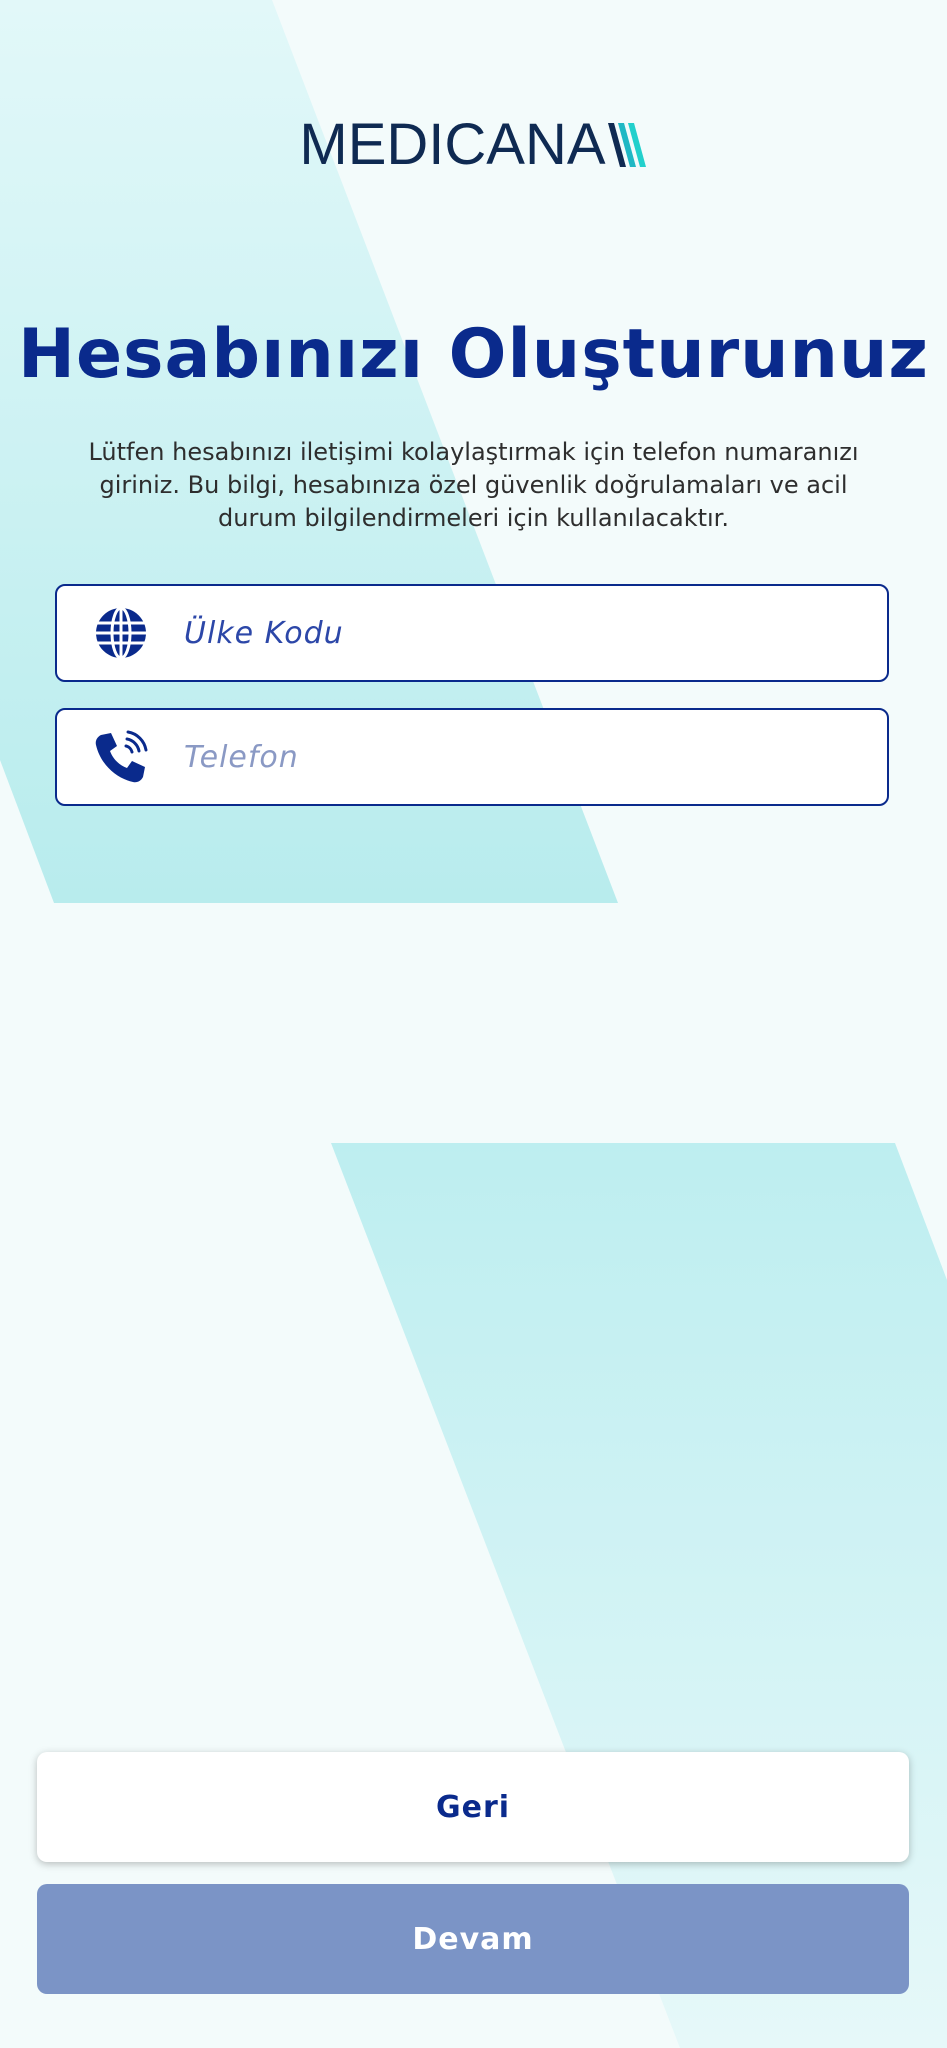  I want to click on phone-call-icon, so click(121, 757).